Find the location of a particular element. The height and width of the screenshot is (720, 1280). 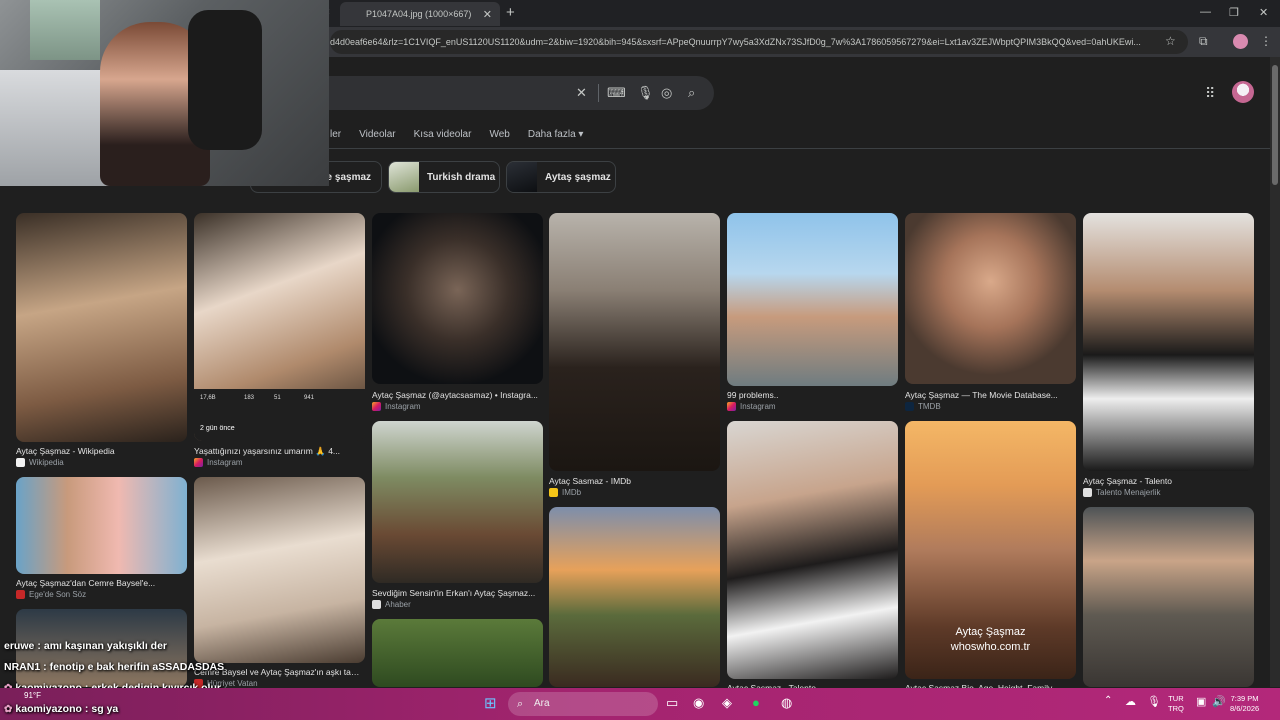

onedrive-icon: ☁ is located at coordinates (1130, 701).